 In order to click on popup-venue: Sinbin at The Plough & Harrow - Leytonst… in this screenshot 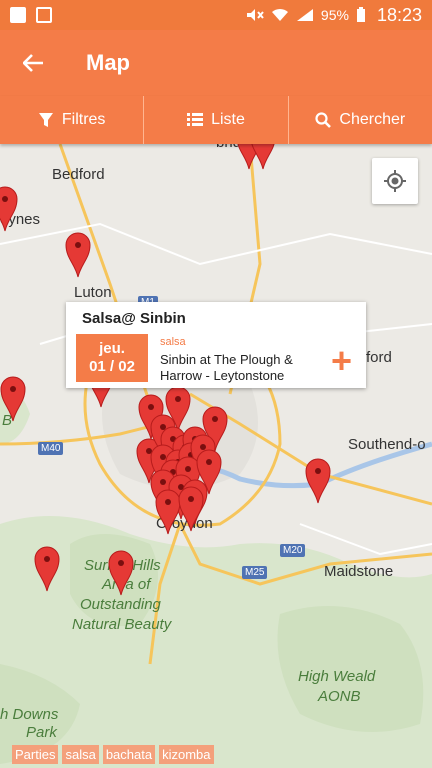, I will do `click(226, 367)`.